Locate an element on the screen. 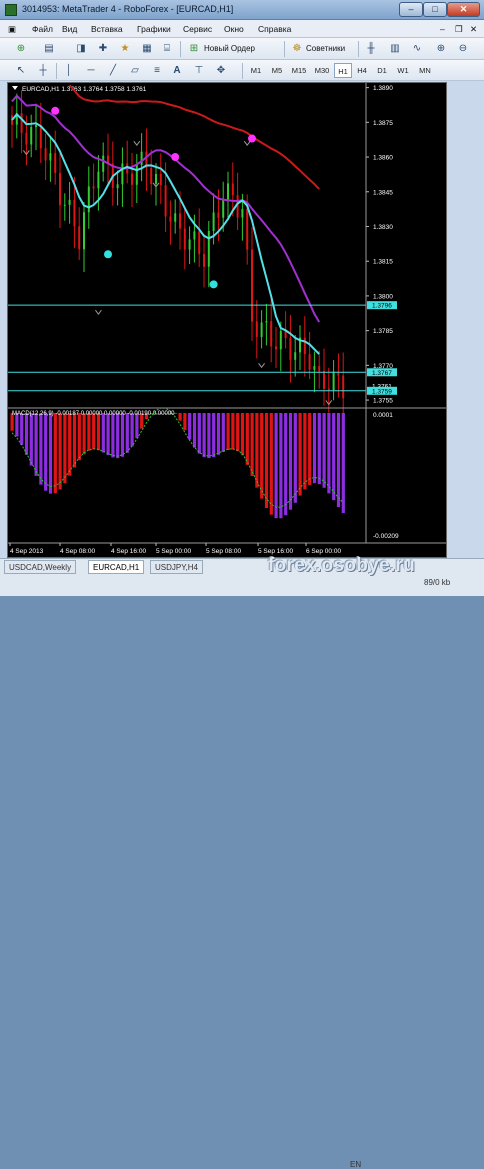 This screenshot has width=484, height=1169. market-watch-icon: ◨ is located at coordinates (81, 49).